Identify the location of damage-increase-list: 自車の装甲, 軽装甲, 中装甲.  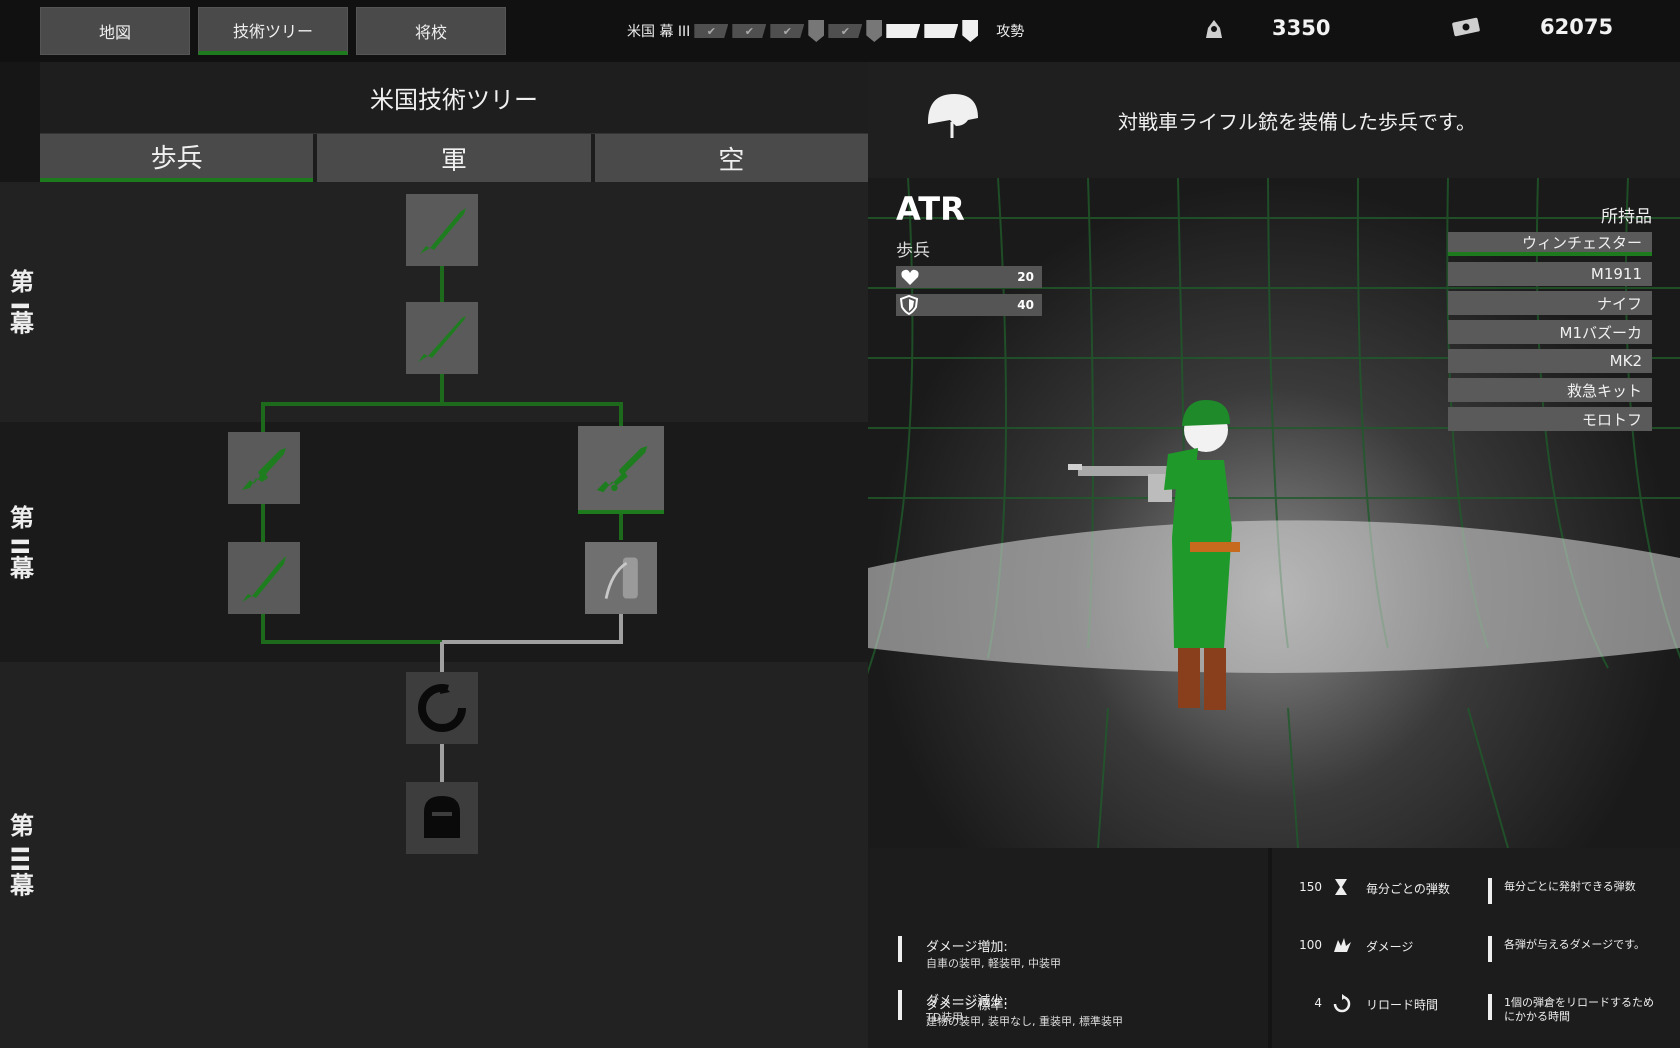
(993, 963).